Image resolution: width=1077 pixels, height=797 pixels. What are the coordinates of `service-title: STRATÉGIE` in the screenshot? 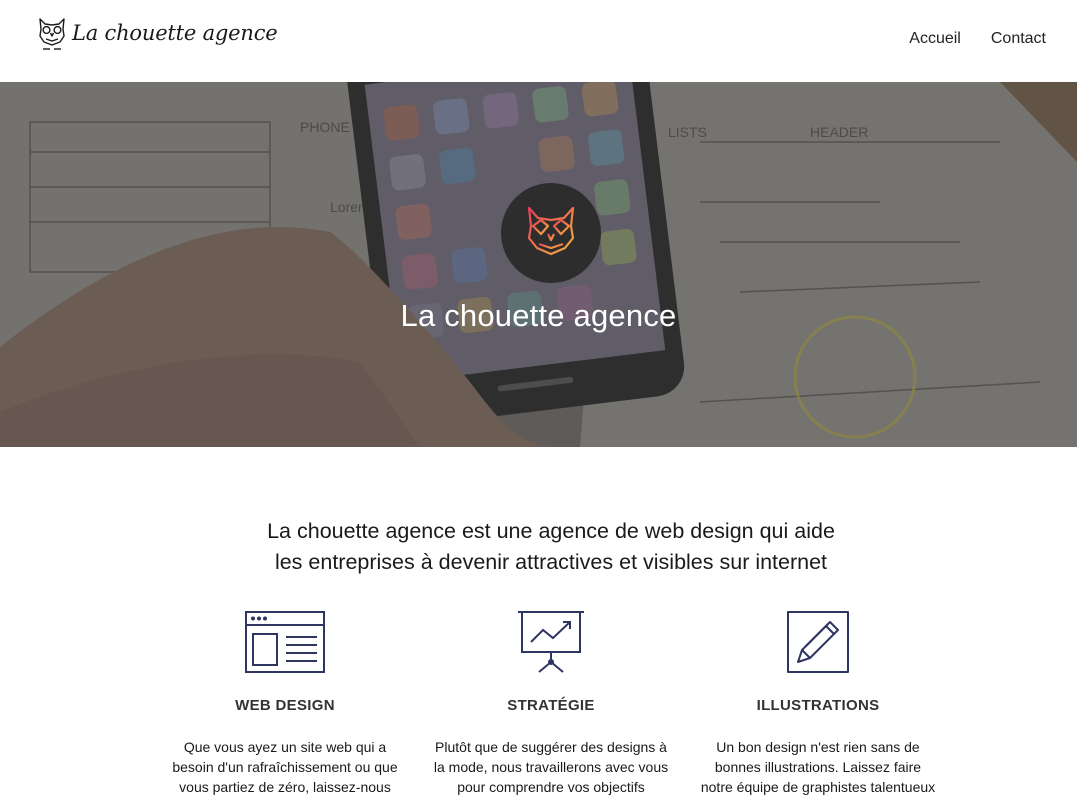 It's located at (551, 705).